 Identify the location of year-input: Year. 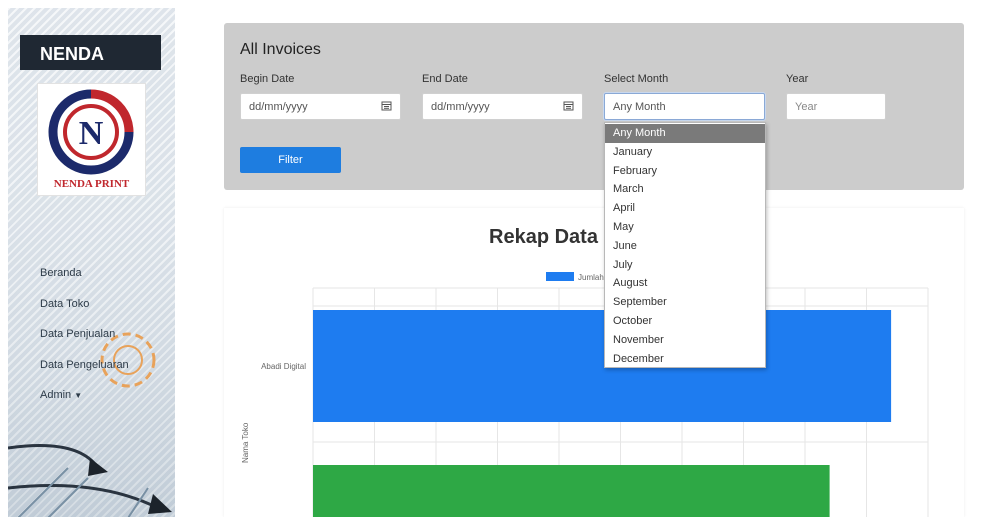
(836, 106).